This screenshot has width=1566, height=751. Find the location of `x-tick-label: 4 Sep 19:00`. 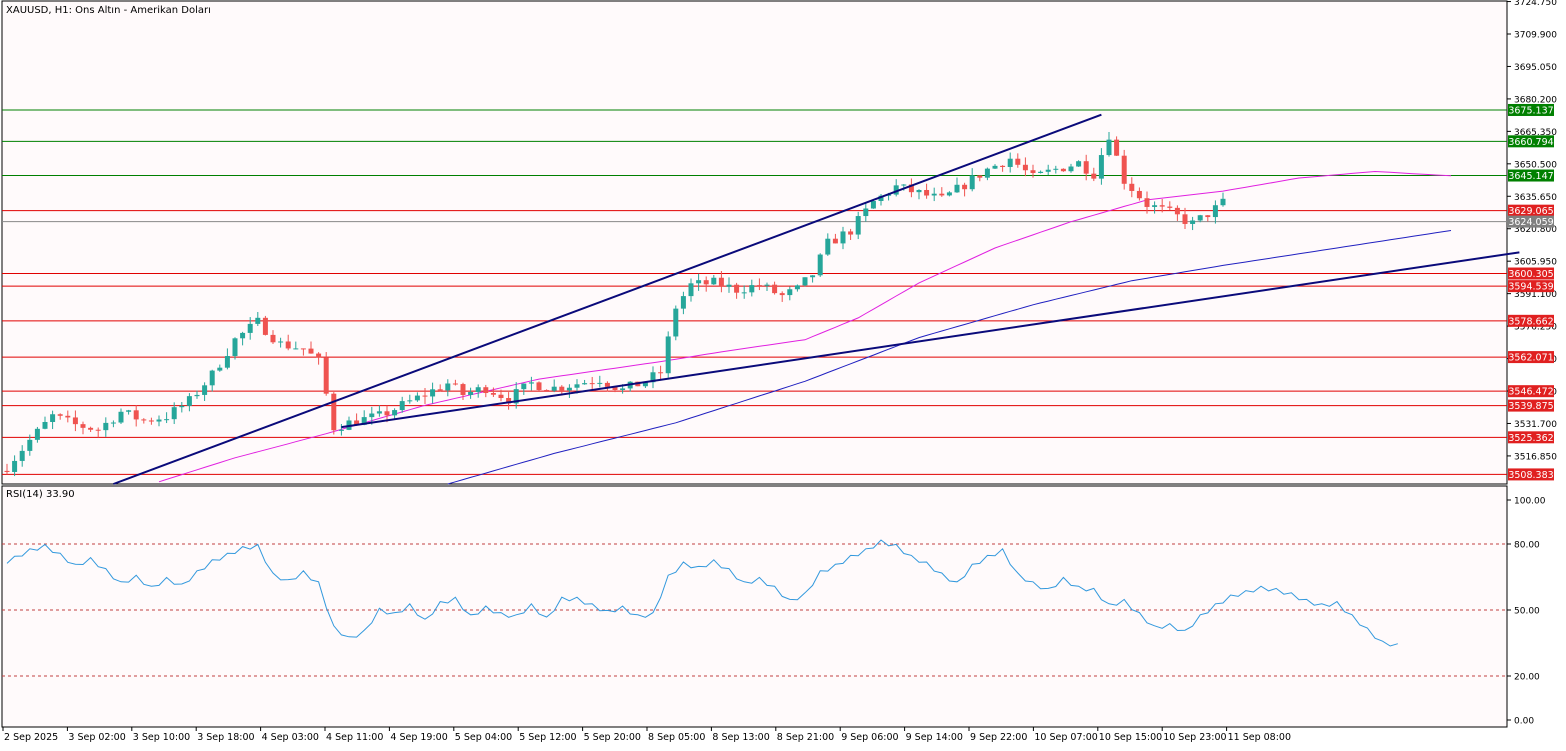

x-tick-label: 4 Sep 19:00 is located at coordinates (418, 737).